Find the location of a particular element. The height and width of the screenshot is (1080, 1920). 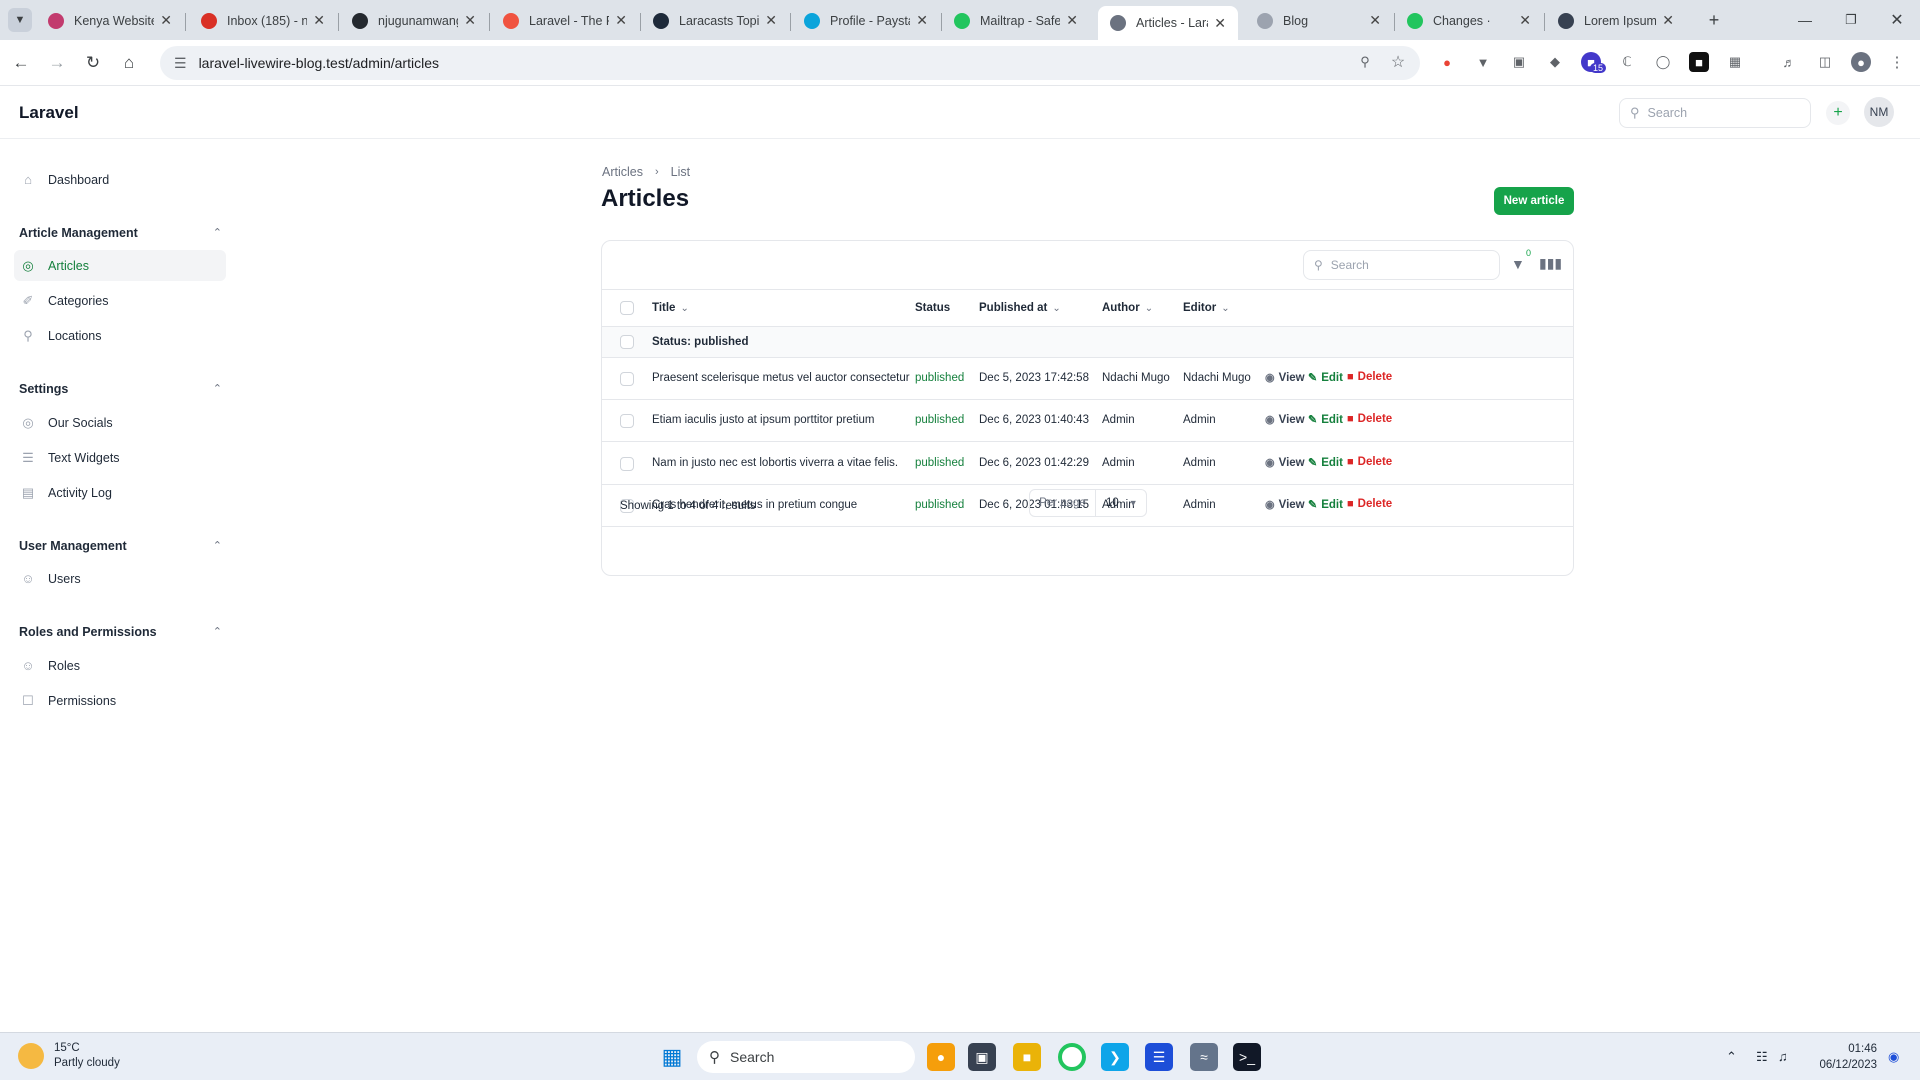

browser-tab: Laracasts Topic ✕ is located at coordinates (715, 20).